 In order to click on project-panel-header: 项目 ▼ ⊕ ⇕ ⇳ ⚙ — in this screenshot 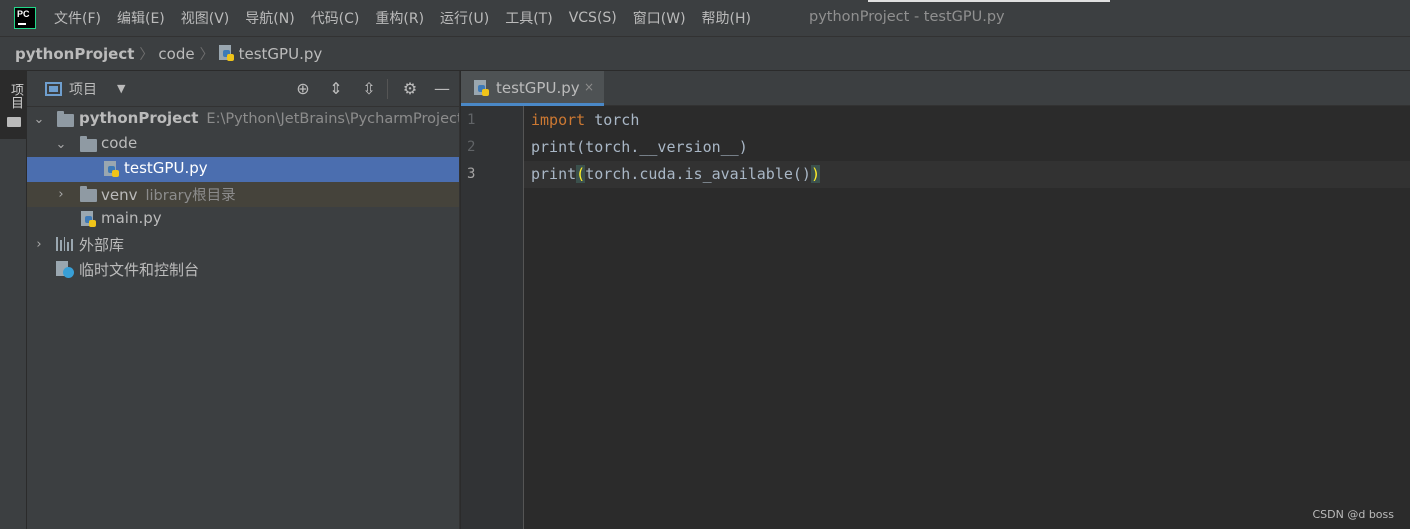, I will do `click(243, 89)`.